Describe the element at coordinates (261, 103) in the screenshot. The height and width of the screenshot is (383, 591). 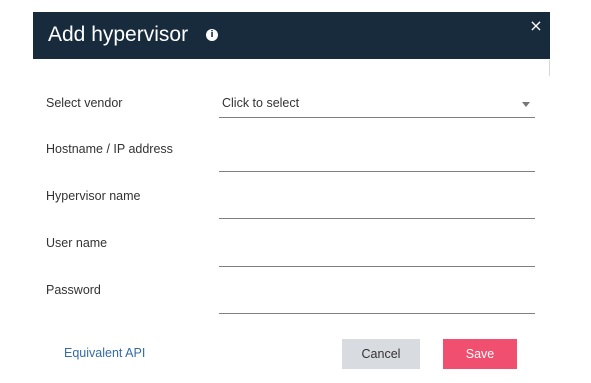
I see `vendor-selected-value: Click to select` at that location.